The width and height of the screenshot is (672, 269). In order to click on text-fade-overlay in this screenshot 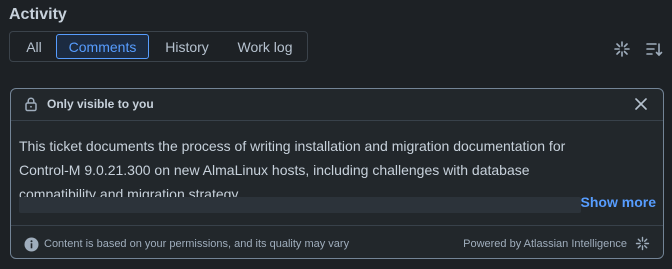, I will do `click(300, 205)`.